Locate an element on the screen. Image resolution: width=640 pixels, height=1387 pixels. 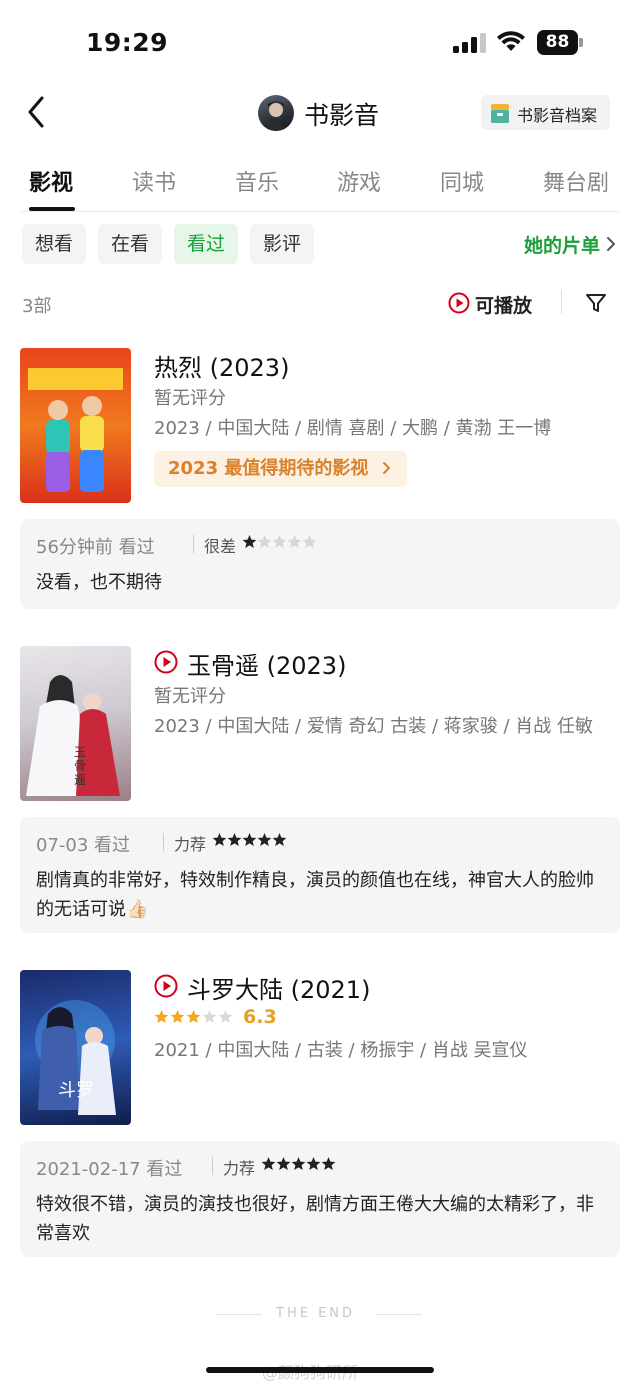
tab-movies: 影视 is located at coordinates (51, 181).